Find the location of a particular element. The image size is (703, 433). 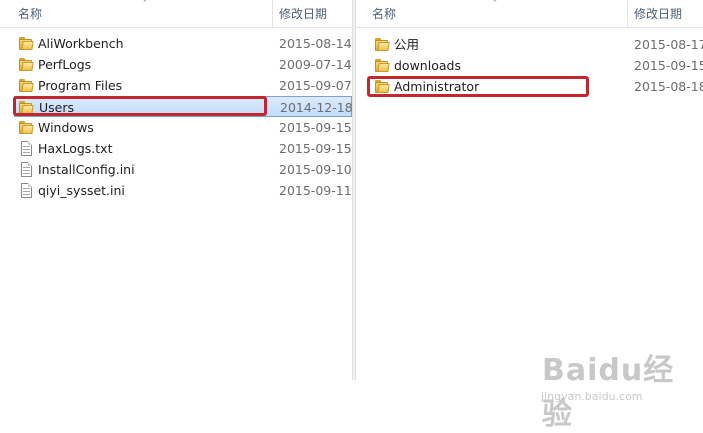

file-row: Users 2014-12-18 1 is located at coordinates (183, 106).